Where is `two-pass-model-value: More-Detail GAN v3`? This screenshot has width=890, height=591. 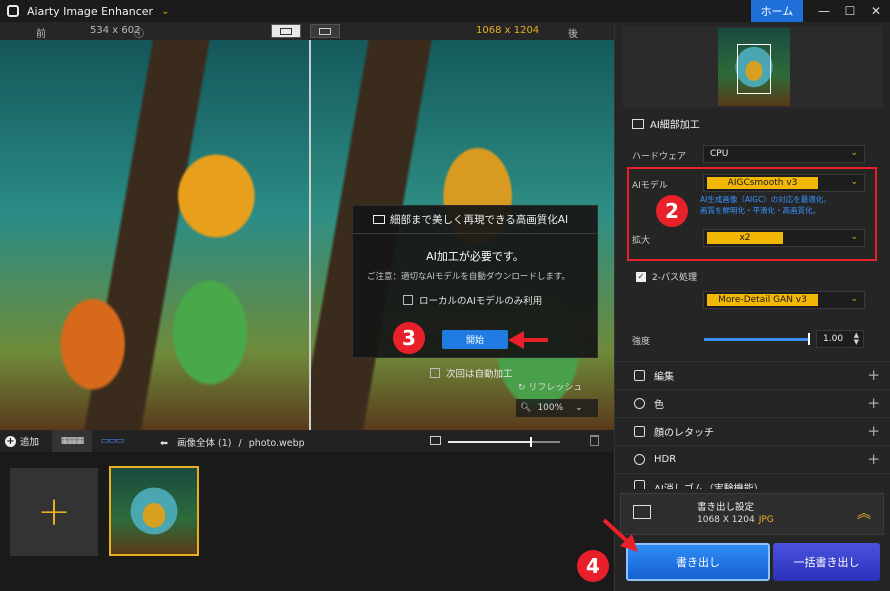 two-pass-model-value: More-Detail GAN v3 is located at coordinates (762, 300).